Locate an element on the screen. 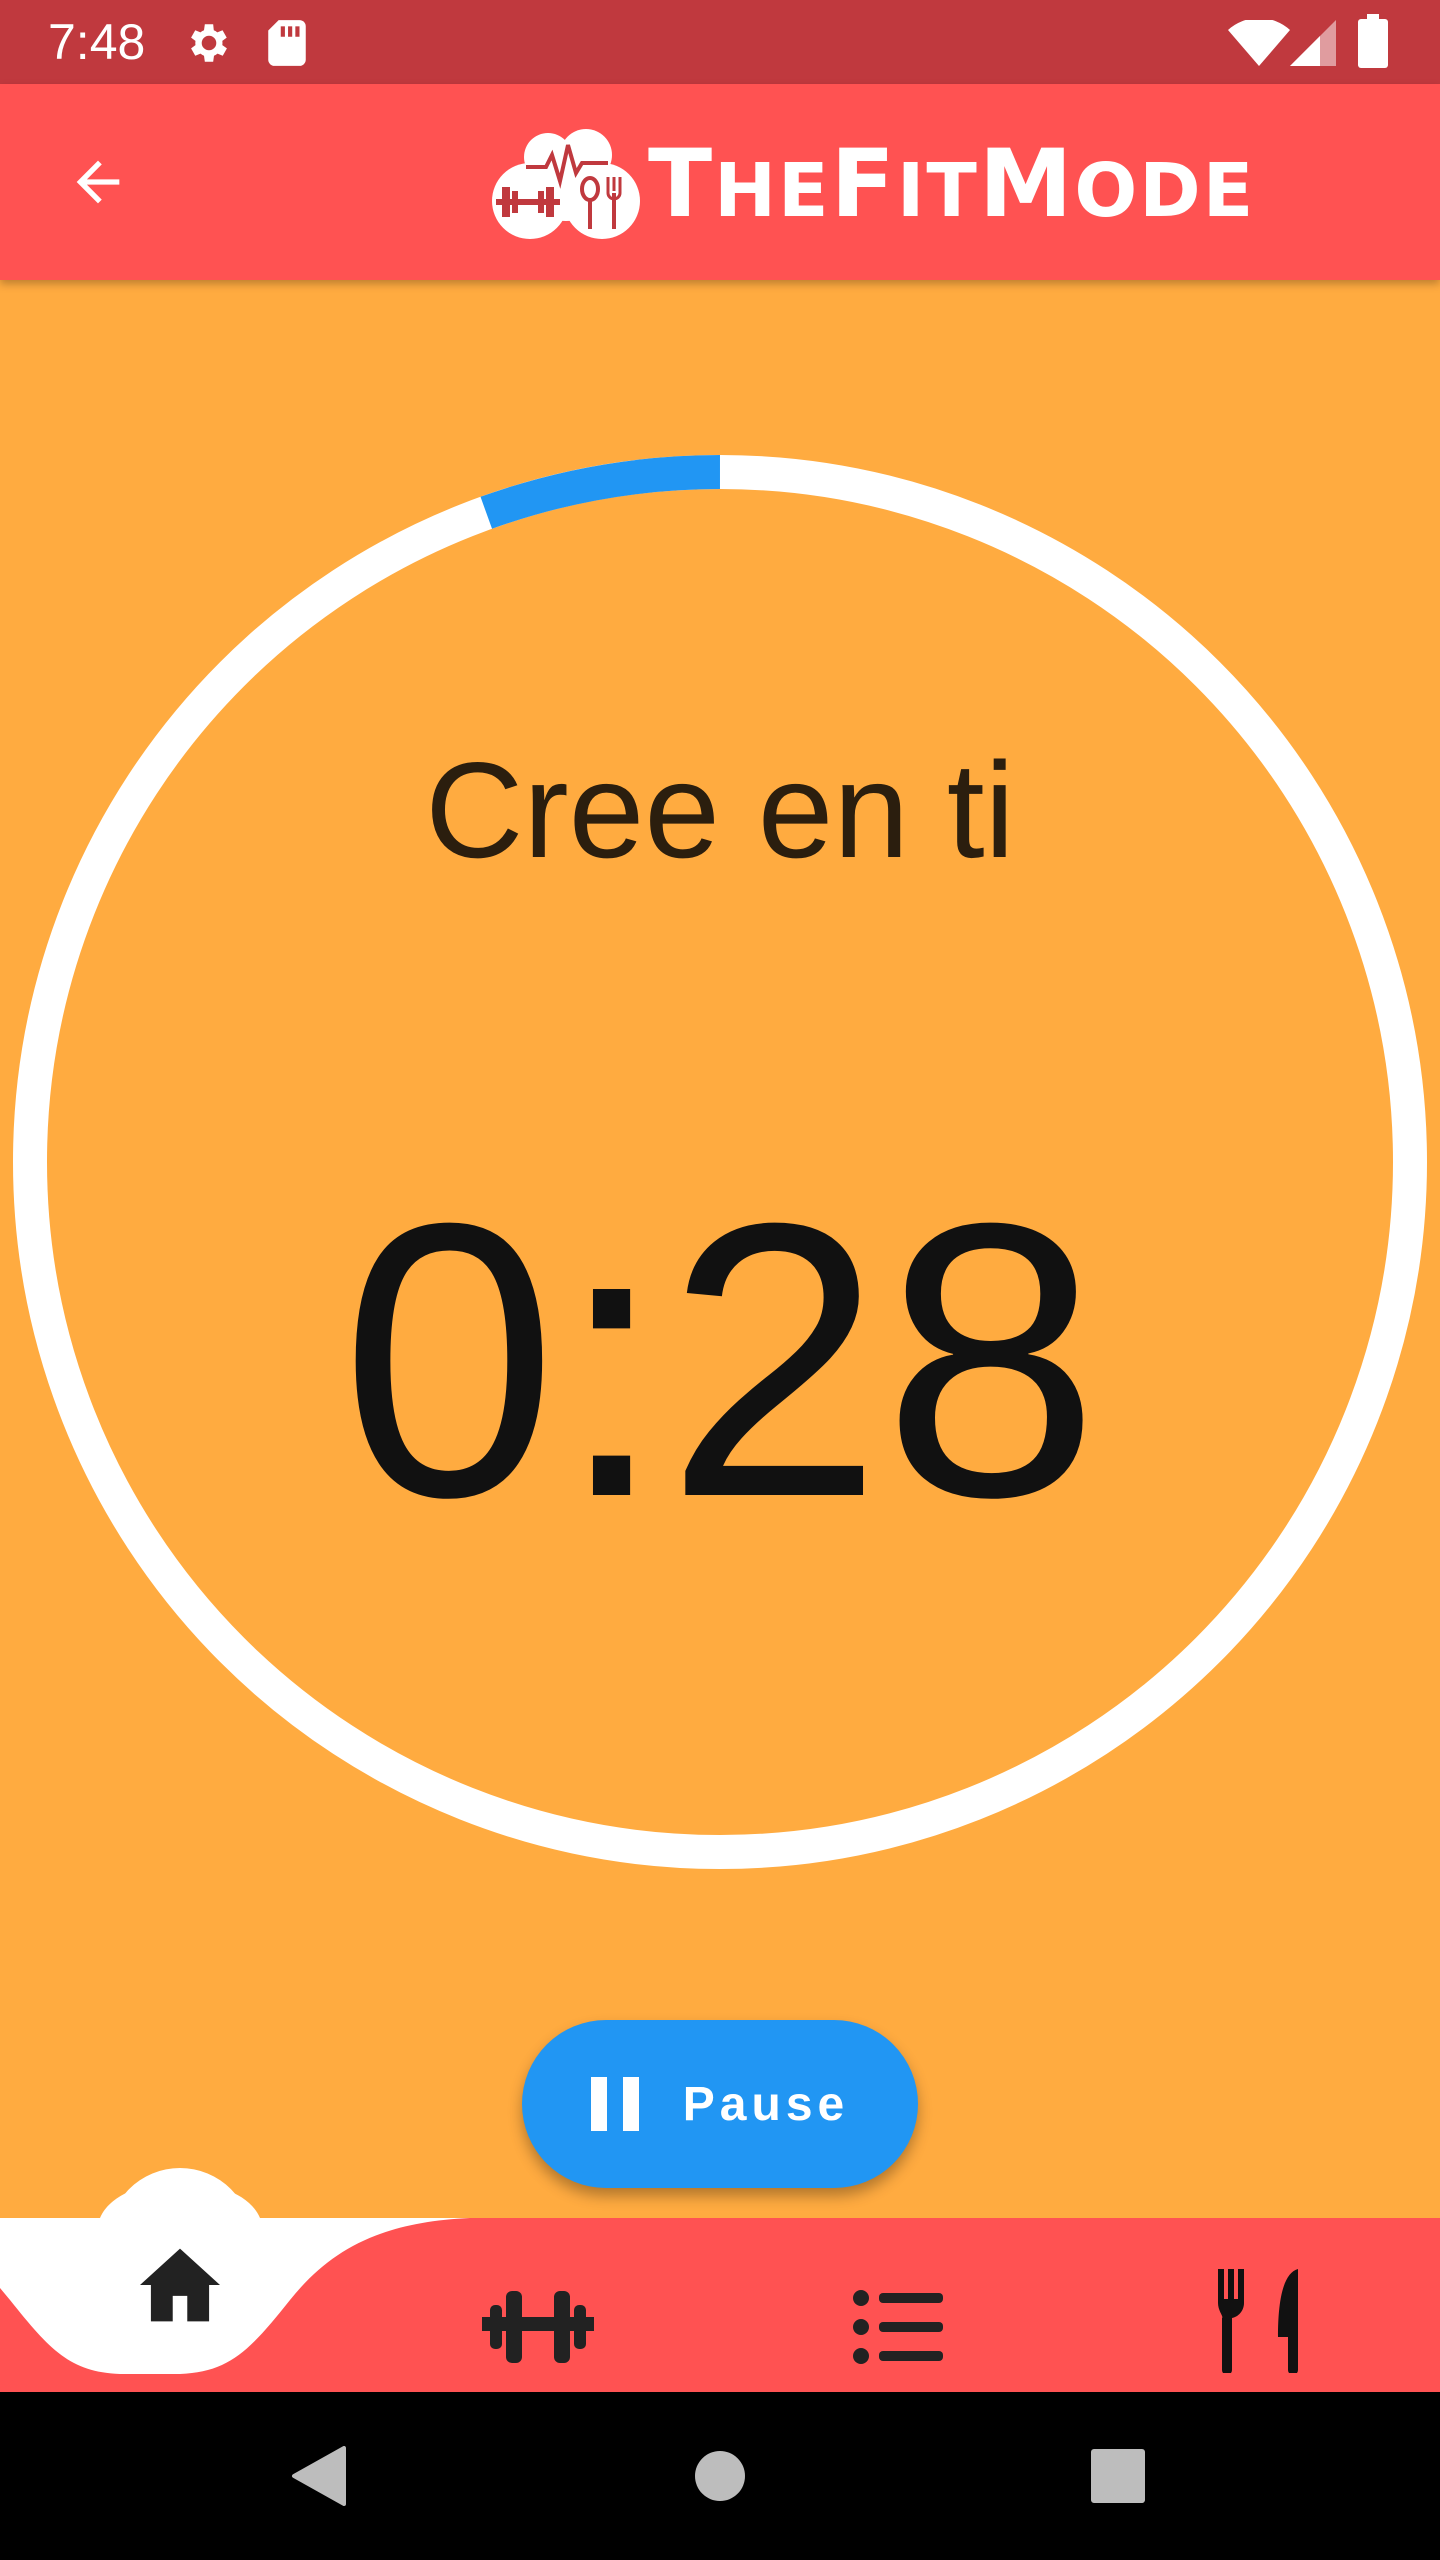 This screenshot has width=1440, height=2560. list-icon is located at coordinates (898, 2327).